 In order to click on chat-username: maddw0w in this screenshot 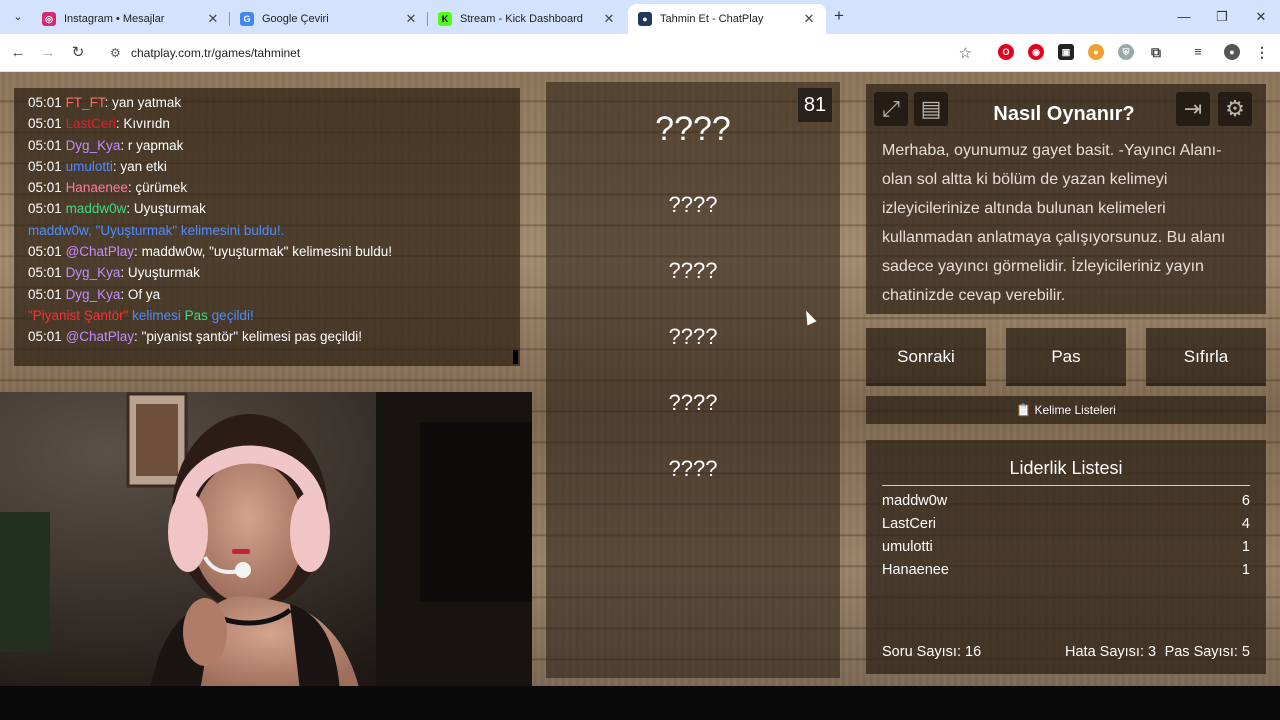, I will do `click(96, 208)`.